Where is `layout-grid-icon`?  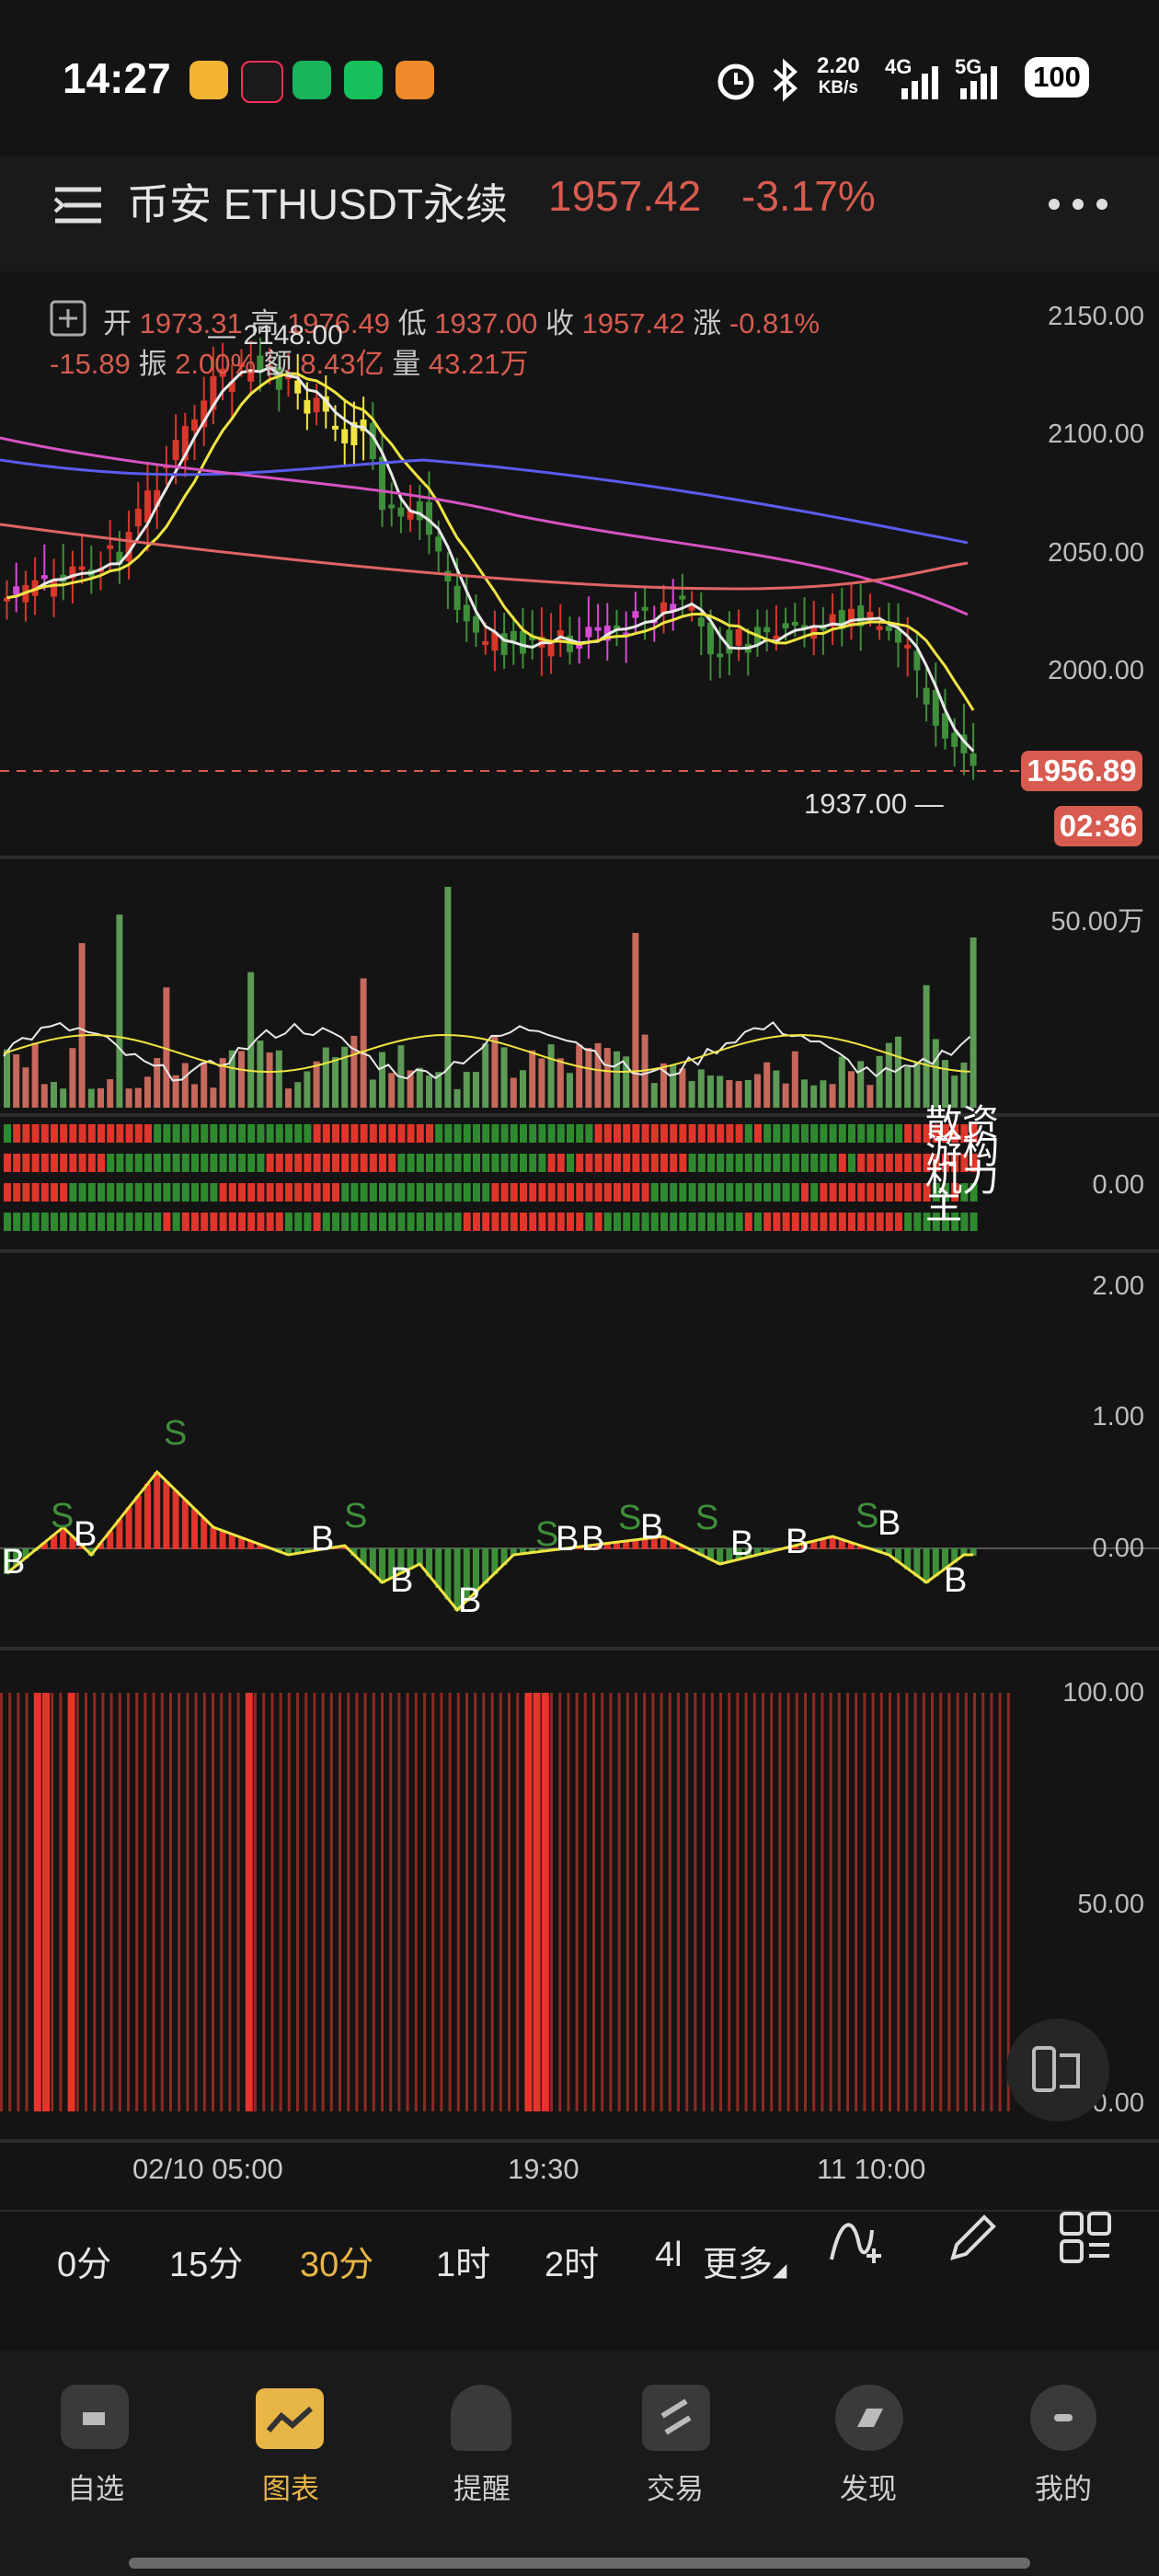
layout-grid-icon is located at coordinates (1085, 2237).